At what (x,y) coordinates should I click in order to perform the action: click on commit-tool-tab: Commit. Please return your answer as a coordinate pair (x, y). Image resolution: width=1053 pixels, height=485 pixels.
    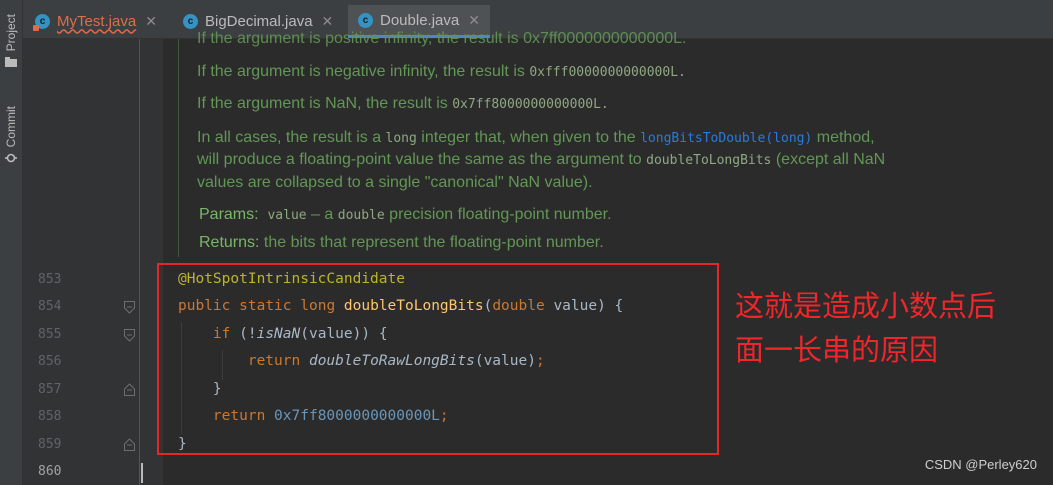
    Looking at the image, I should click on (11, 135).